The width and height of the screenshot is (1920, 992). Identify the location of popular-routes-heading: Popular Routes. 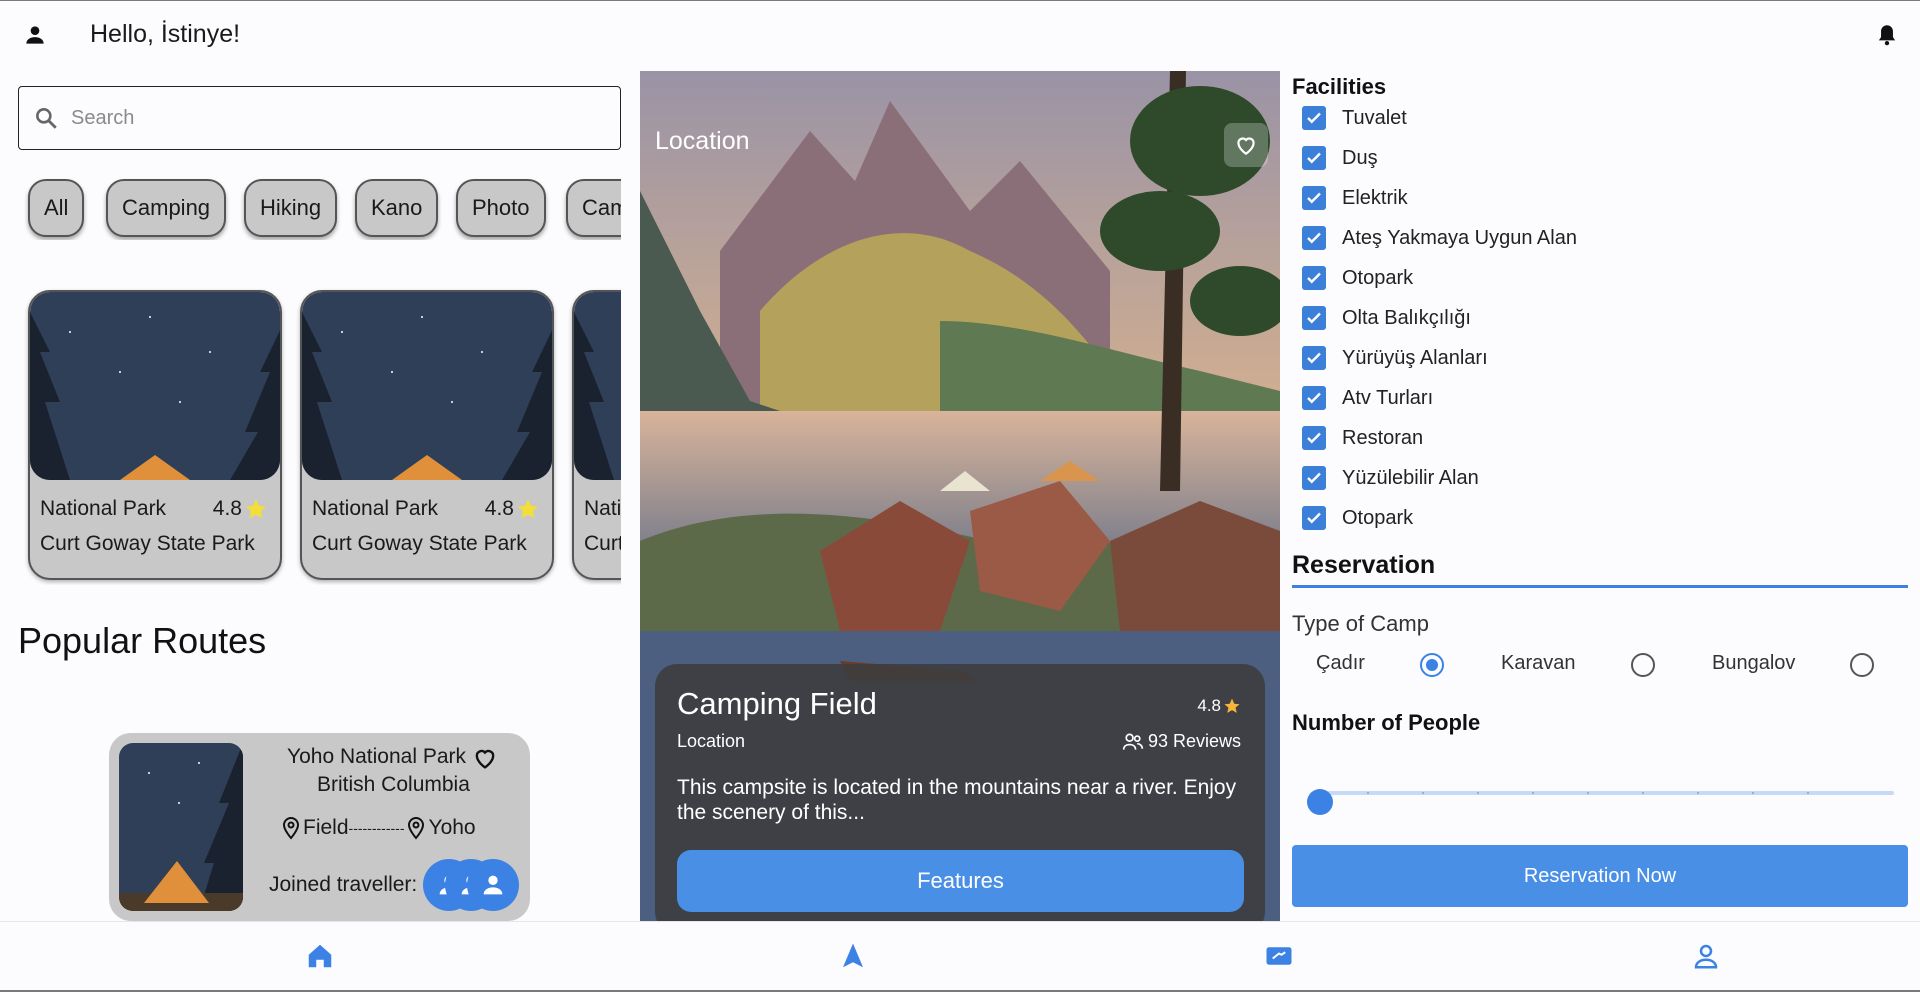
(142, 640).